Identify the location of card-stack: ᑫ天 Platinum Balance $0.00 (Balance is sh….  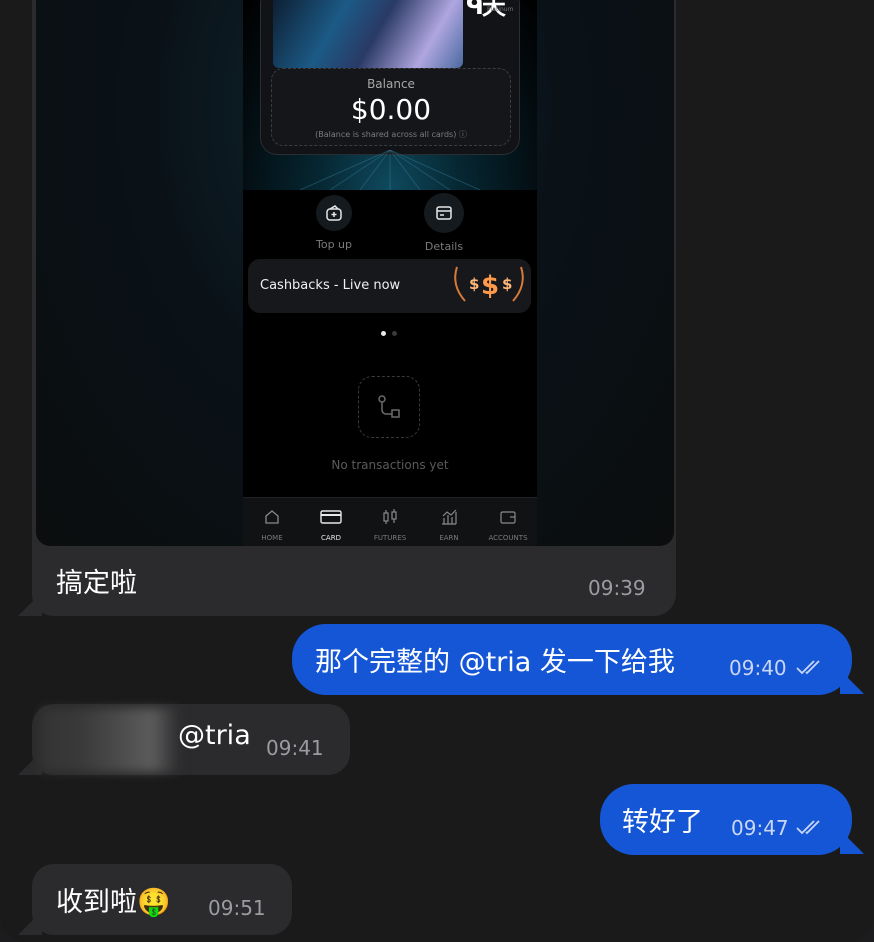
(390, 77).